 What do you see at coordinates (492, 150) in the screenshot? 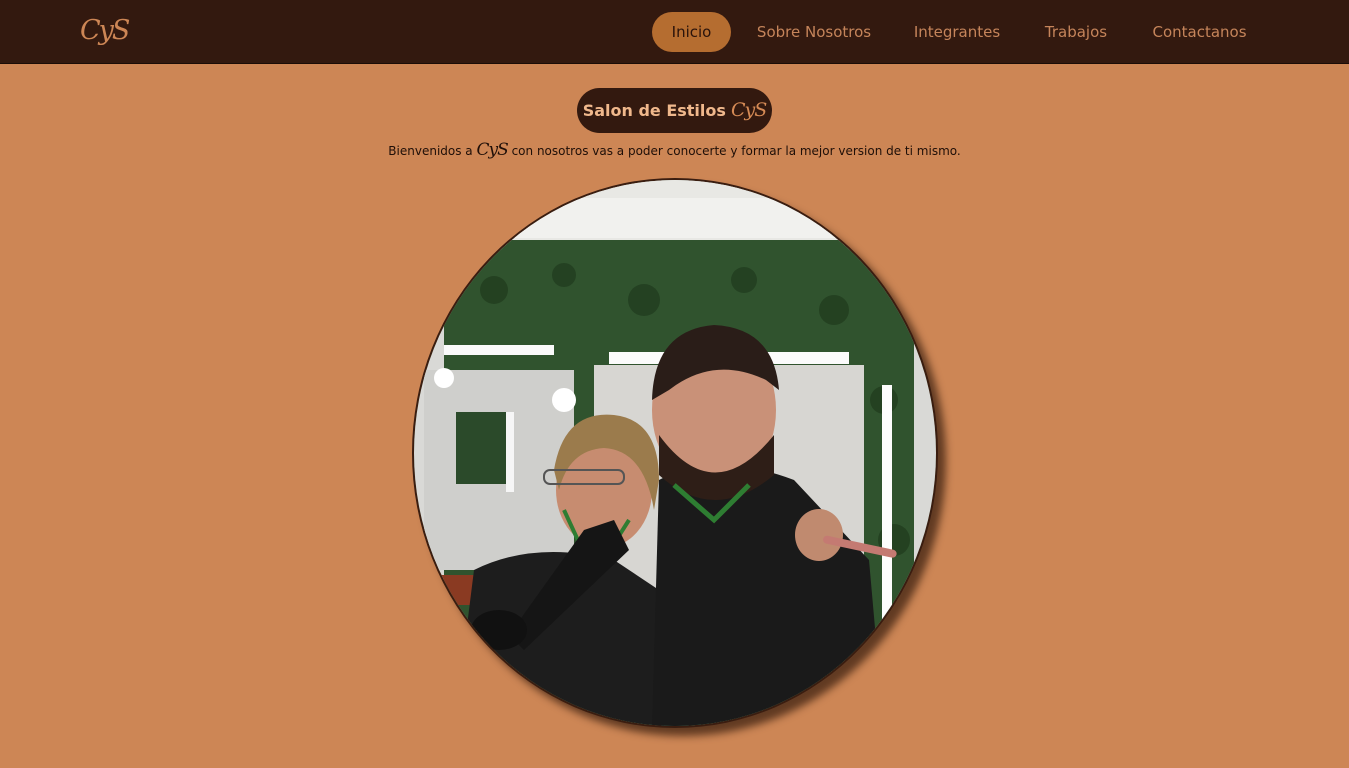
I see `welcome-text-brand: CyS` at bounding box center [492, 150].